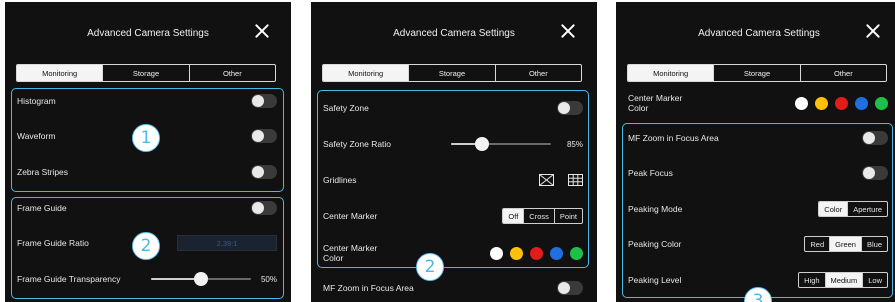  I want to click on callout-badge-1: 1, so click(146, 138).